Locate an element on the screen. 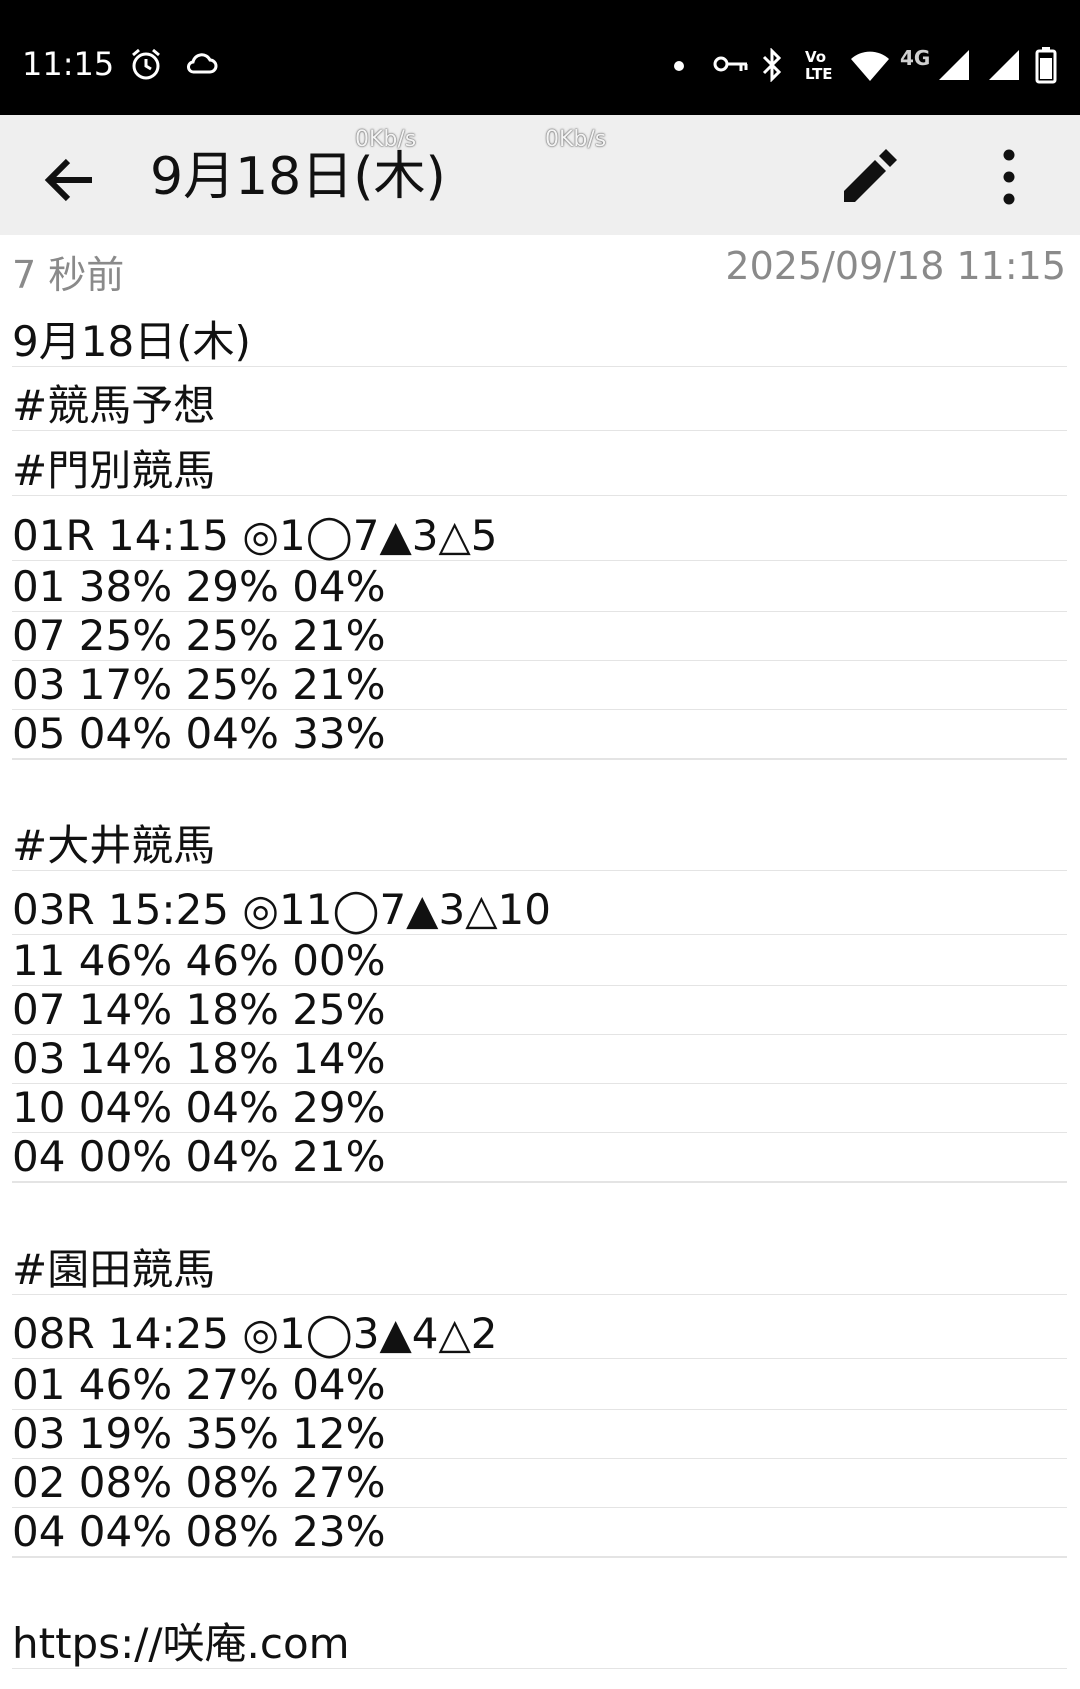 Image resolution: width=1080 pixels, height=1689 pixels. note-line: #競馬予想 is located at coordinates (539, 406).